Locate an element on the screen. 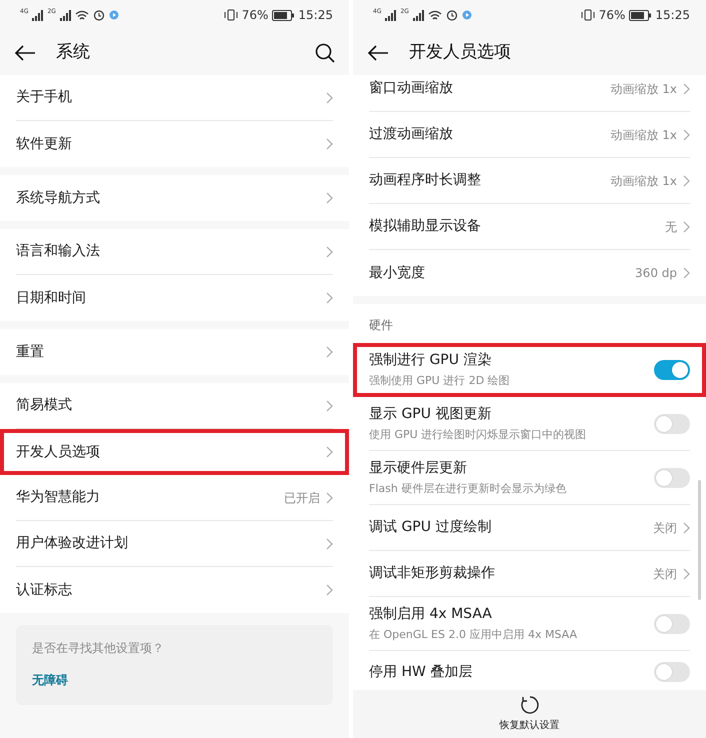 The image size is (706, 738). settings-row: 模拟辅助显示设备 无 is located at coordinates (529, 227).